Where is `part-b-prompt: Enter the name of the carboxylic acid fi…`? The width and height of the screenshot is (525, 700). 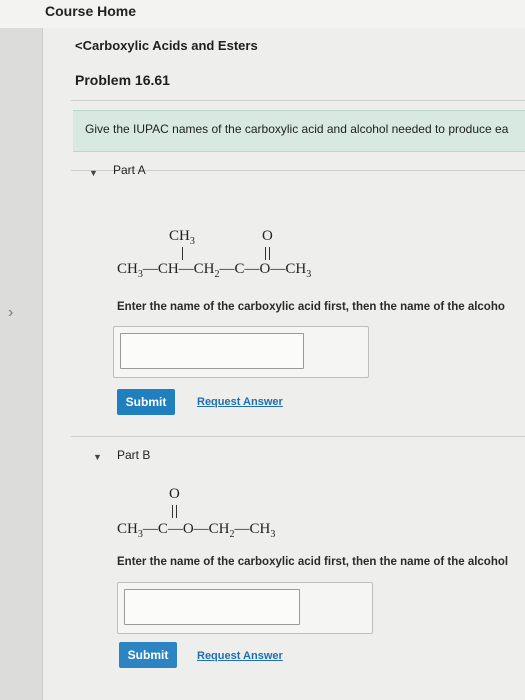 part-b-prompt: Enter the name of the carboxylic acid fi… is located at coordinates (313, 562).